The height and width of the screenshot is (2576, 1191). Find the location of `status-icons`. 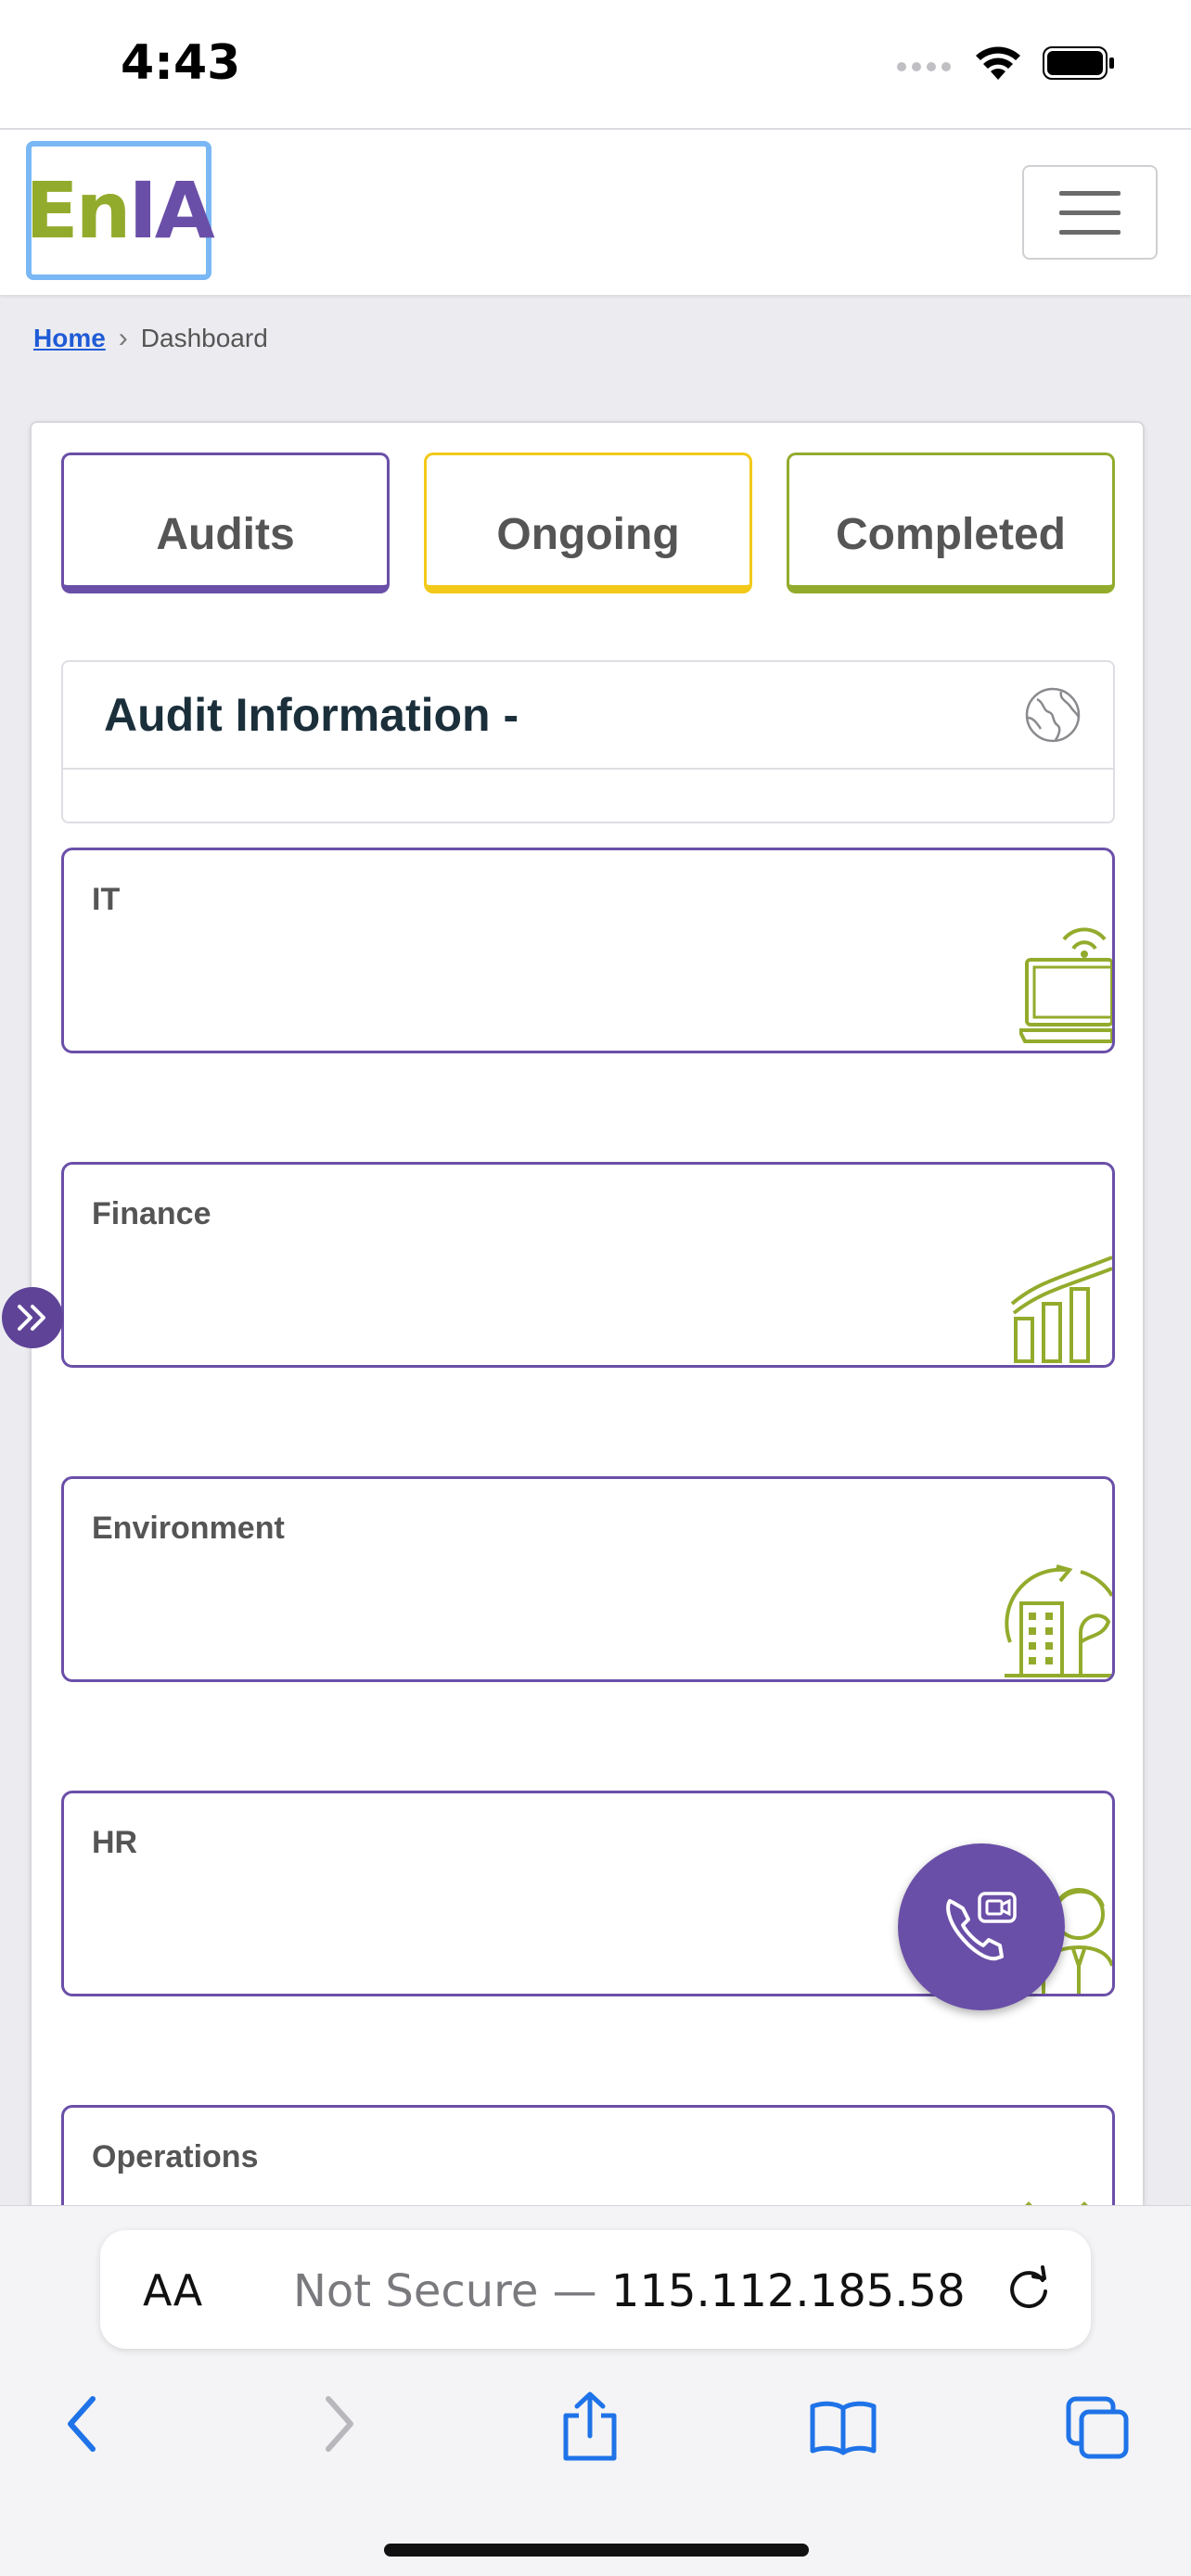

status-icons is located at coordinates (1006, 64).